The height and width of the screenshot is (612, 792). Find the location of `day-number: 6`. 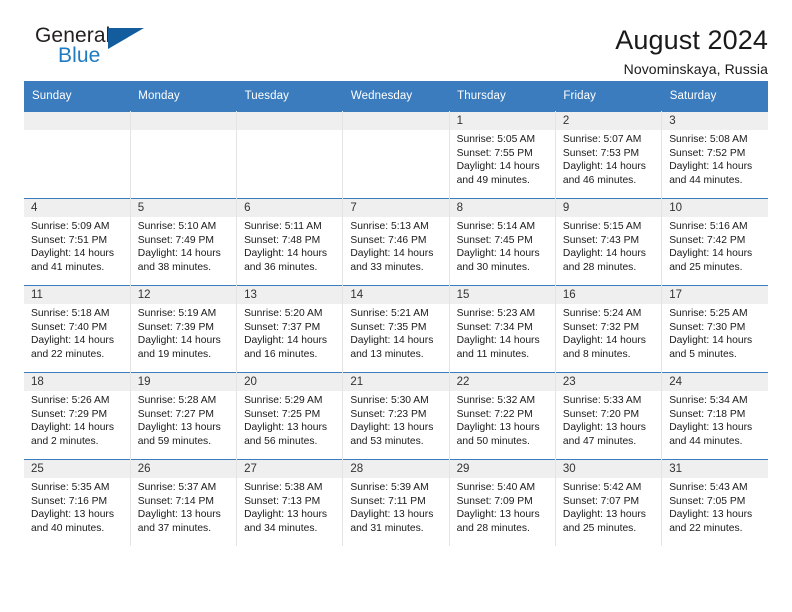

day-number: 6 is located at coordinates (290, 208).